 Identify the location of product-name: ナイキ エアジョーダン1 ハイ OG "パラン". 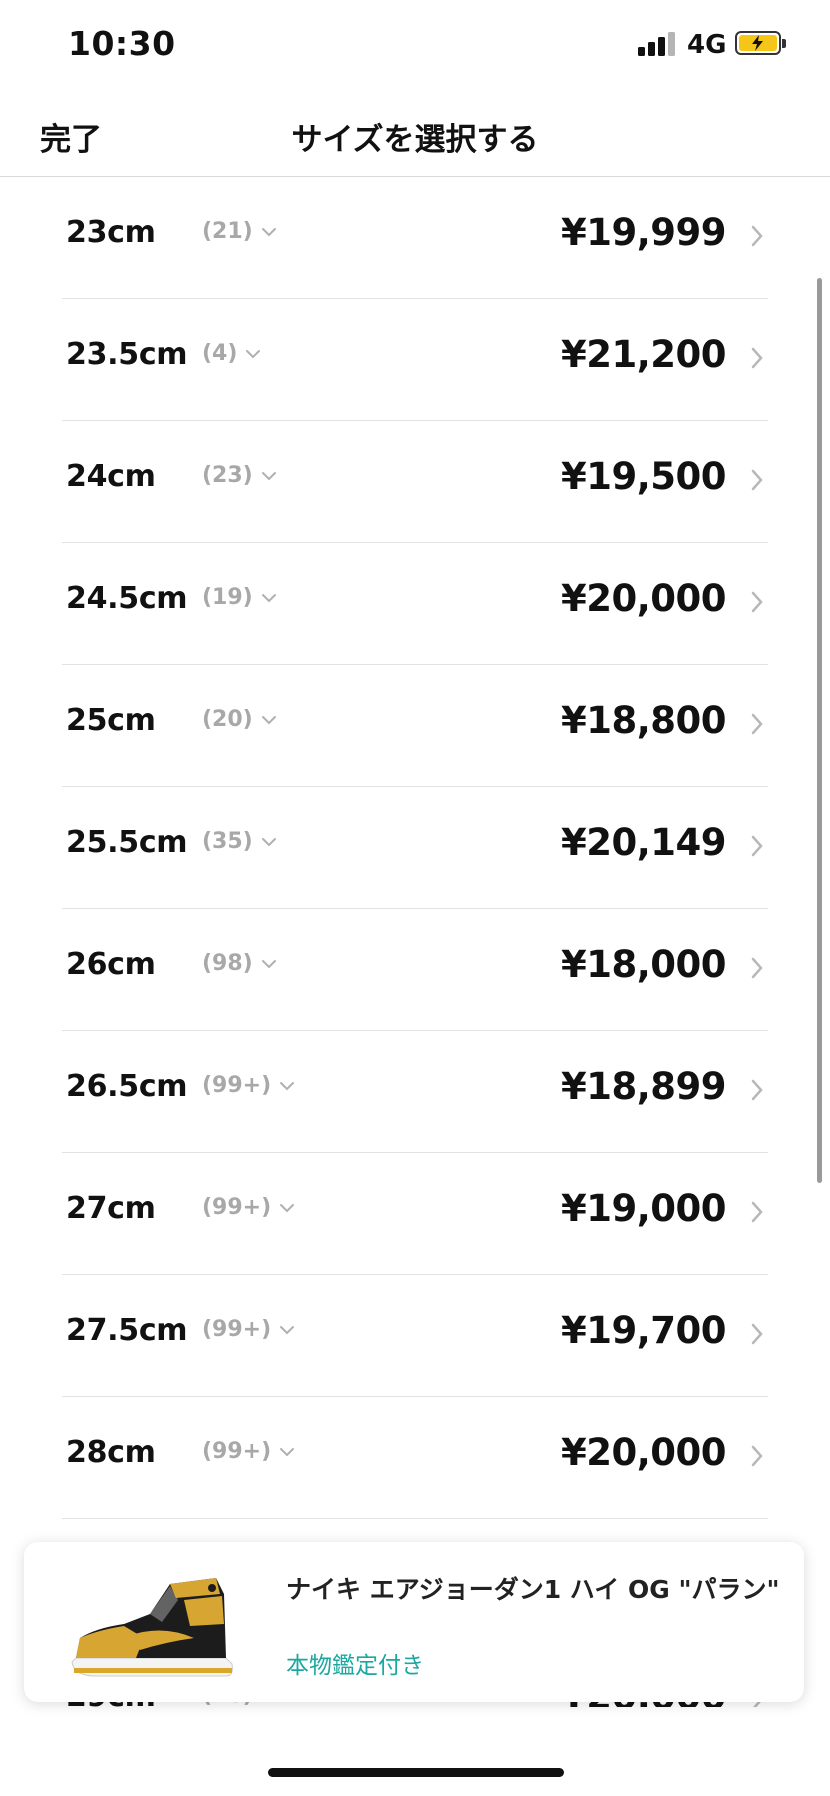
(533, 1589).